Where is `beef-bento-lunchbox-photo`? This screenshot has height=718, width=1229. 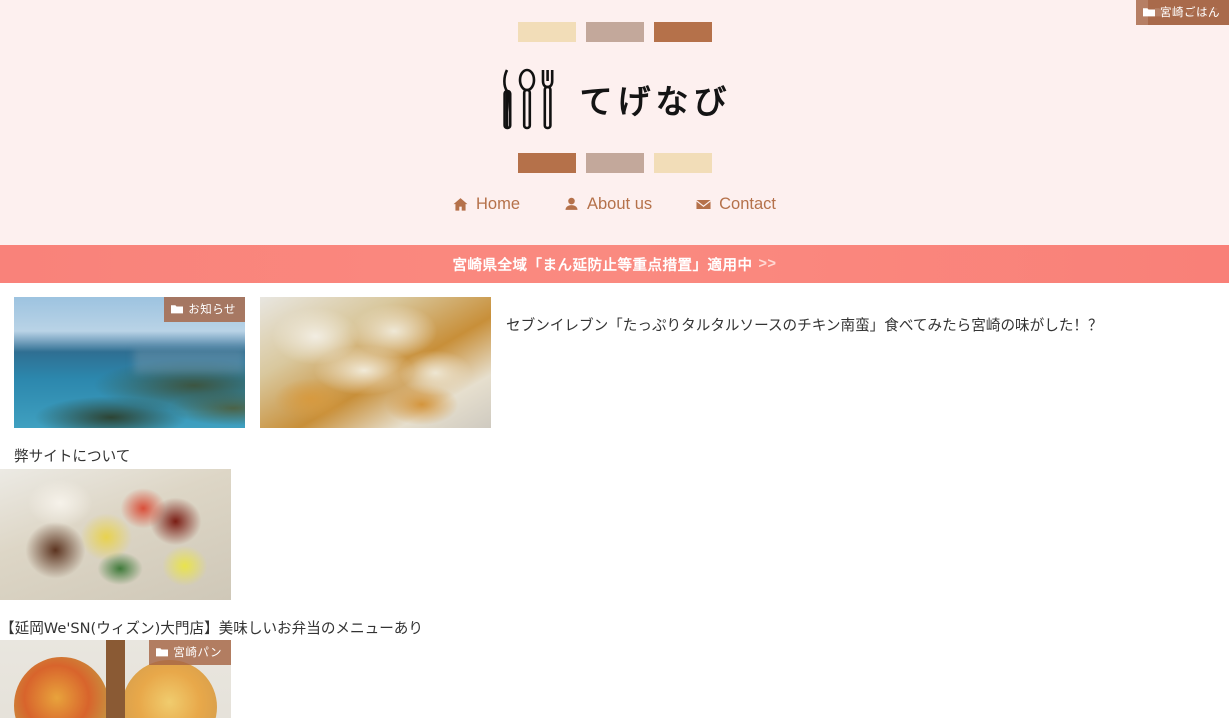 beef-bento-lunchbox-photo is located at coordinates (115, 534).